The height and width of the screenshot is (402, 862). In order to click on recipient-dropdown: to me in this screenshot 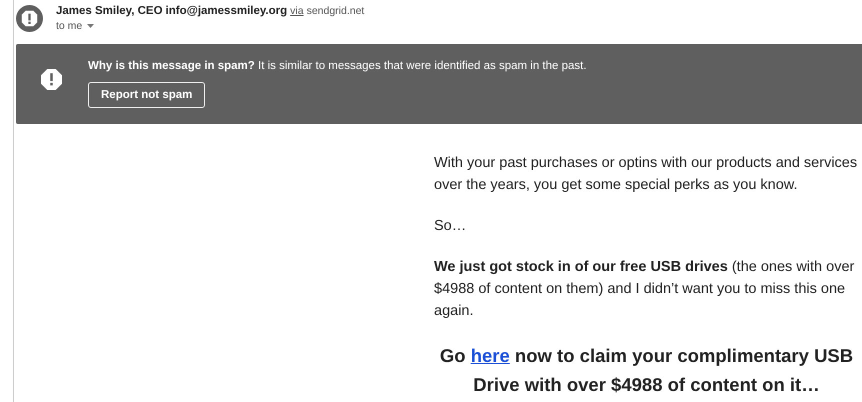, I will do `click(75, 26)`.